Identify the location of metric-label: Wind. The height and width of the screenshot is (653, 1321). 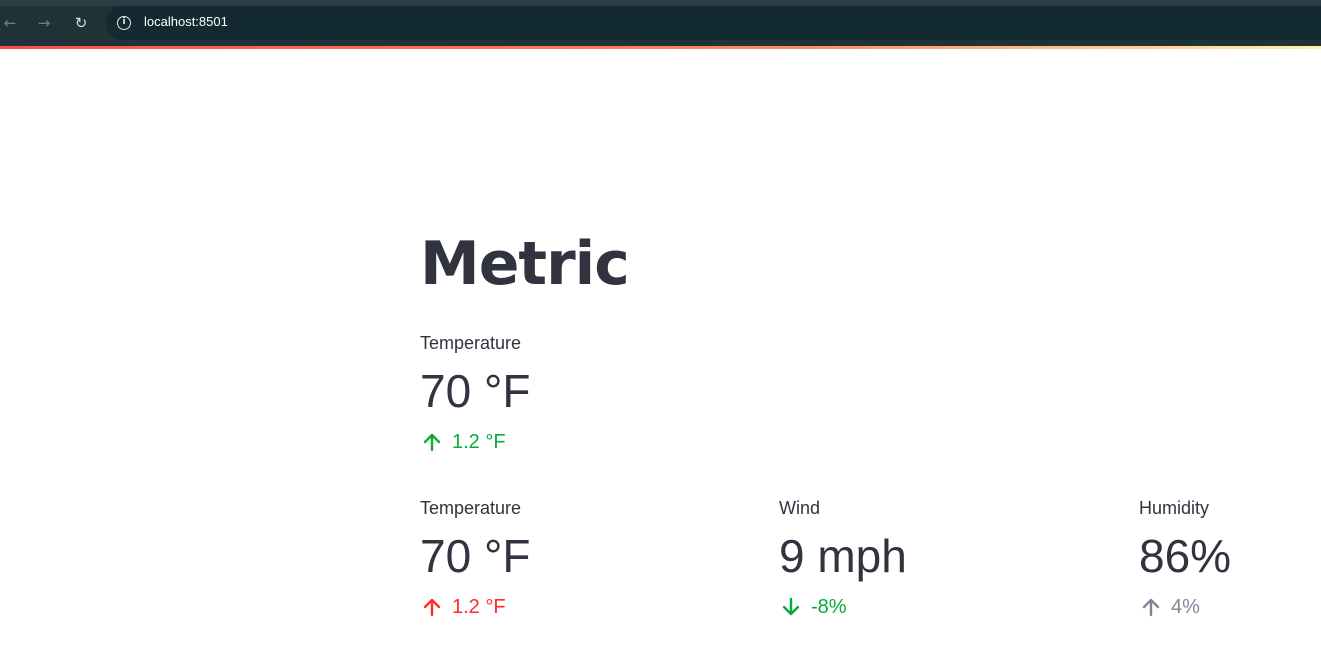
(800, 508).